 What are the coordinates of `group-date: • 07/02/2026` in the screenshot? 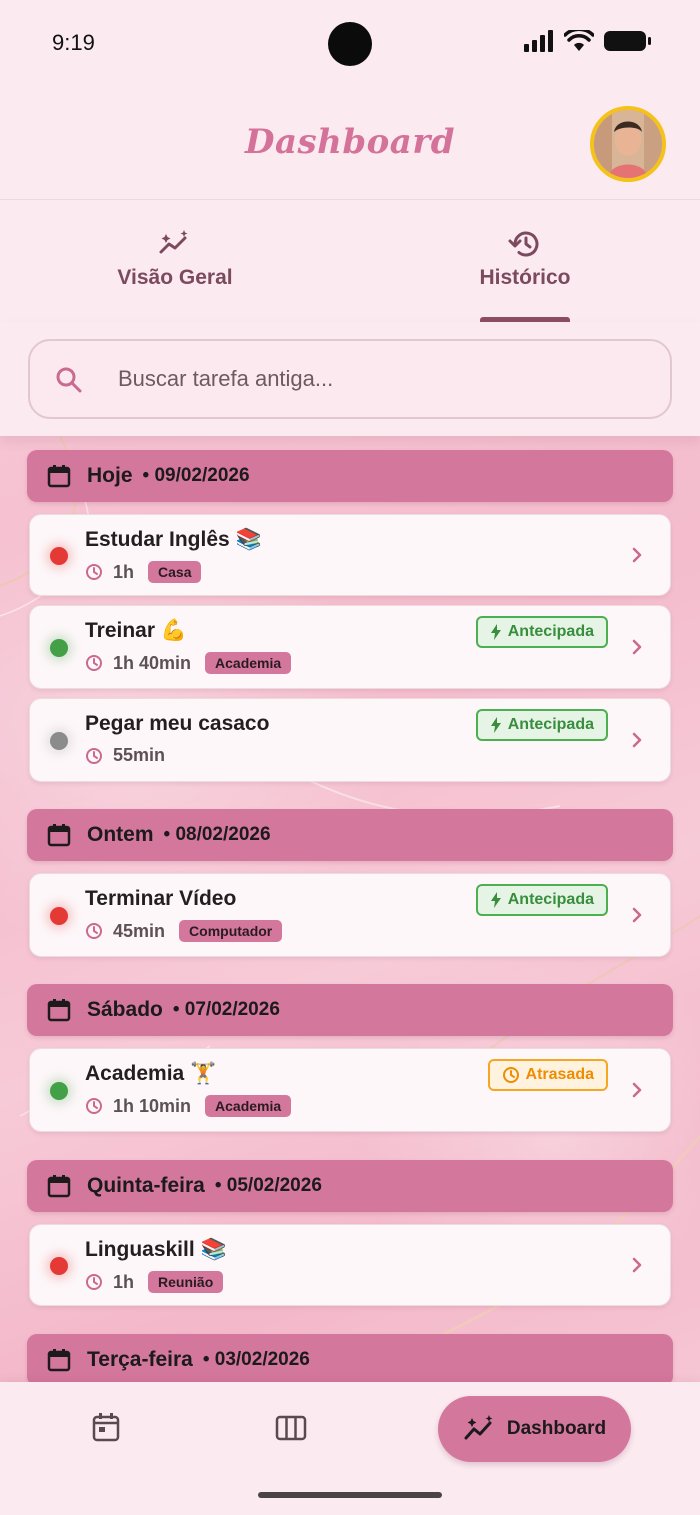 It's located at (226, 1009).